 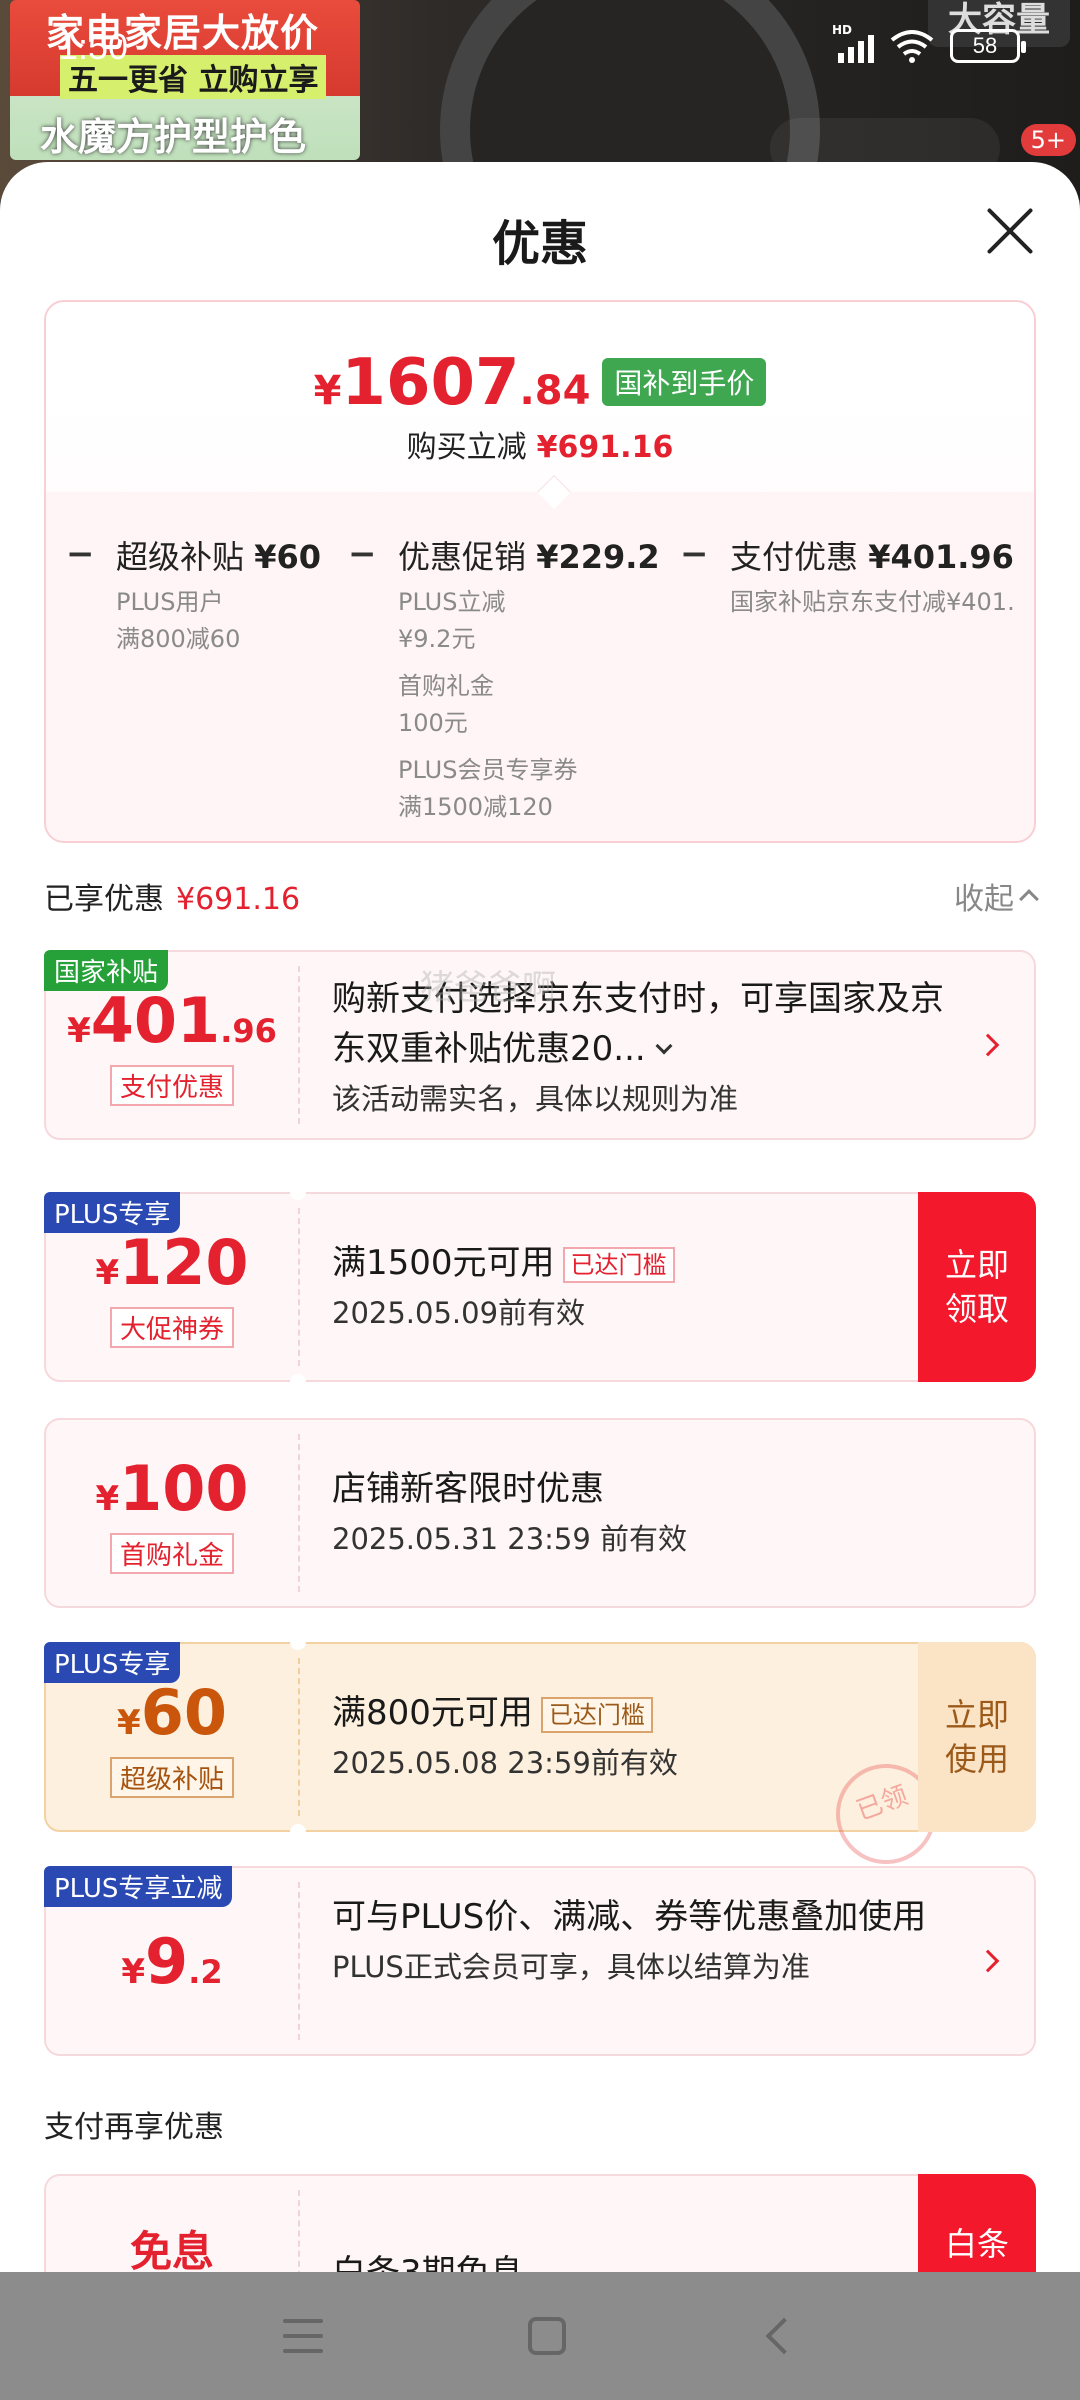 What do you see at coordinates (184, 1488) in the screenshot?
I see `coupon-amount: 100` at bounding box center [184, 1488].